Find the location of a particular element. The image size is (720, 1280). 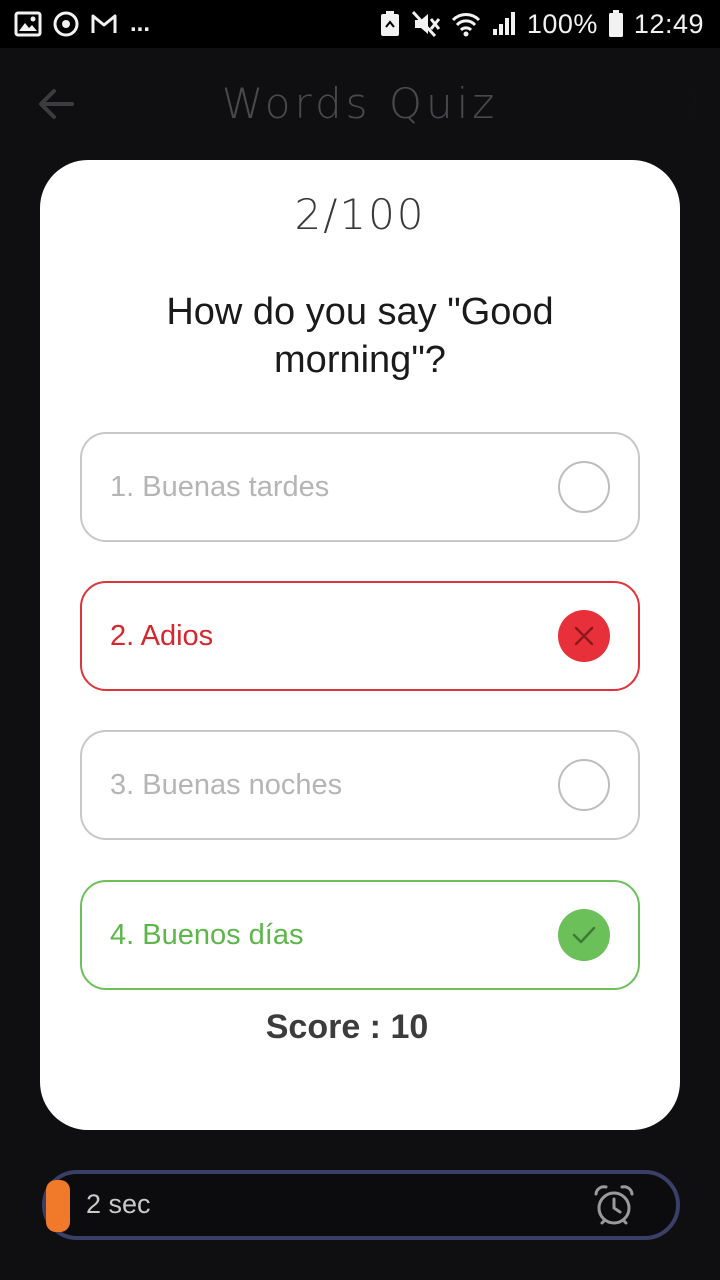

mute-icon is located at coordinates (426, 24).